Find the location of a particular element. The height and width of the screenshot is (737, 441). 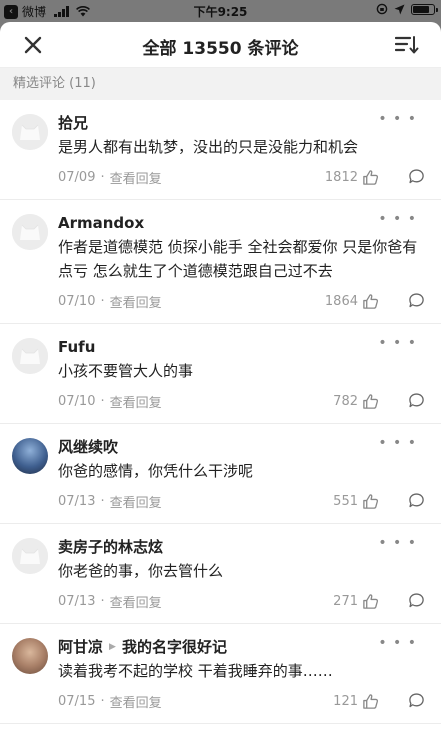

battery-icon is located at coordinates (424, 9).